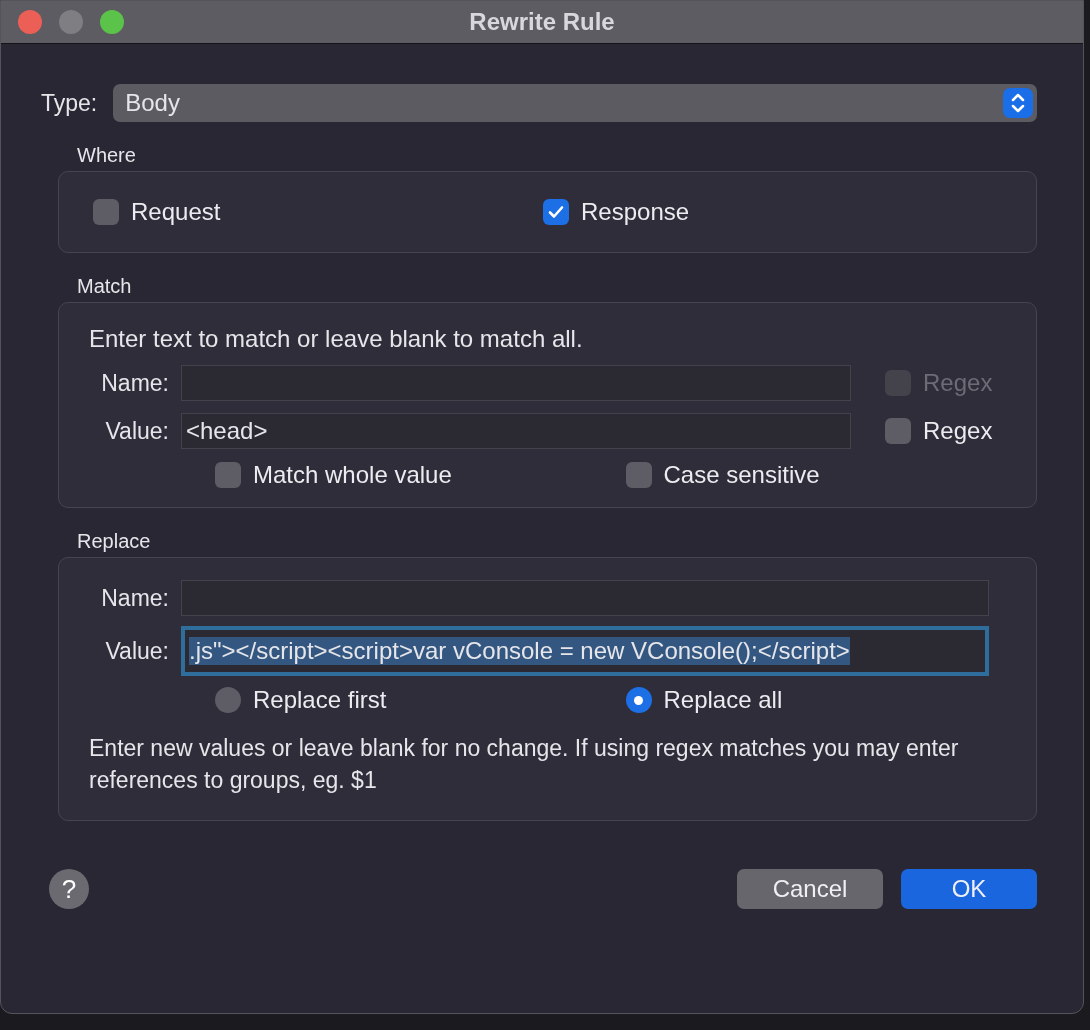  I want to click on cancel-button: Cancel, so click(810, 889).